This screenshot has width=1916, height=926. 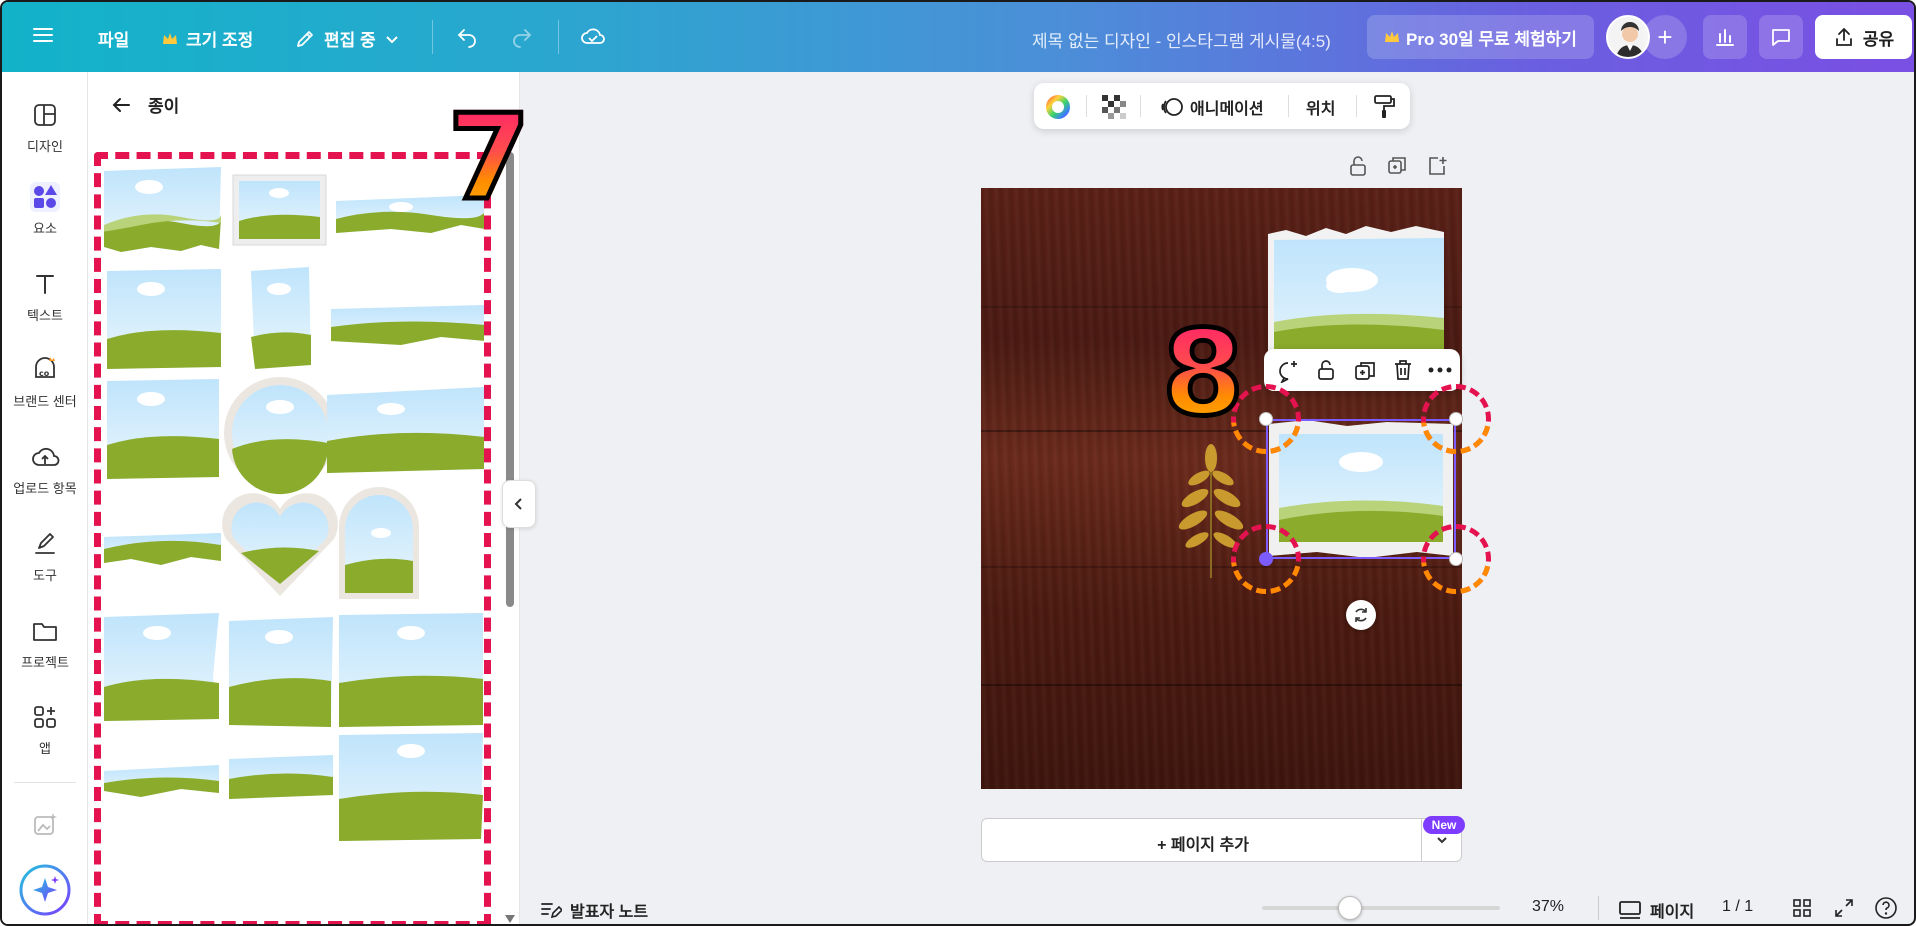 What do you see at coordinates (1738, 906) in the screenshot?
I see `page-counter: 1 / 1` at bounding box center [1738, 906].